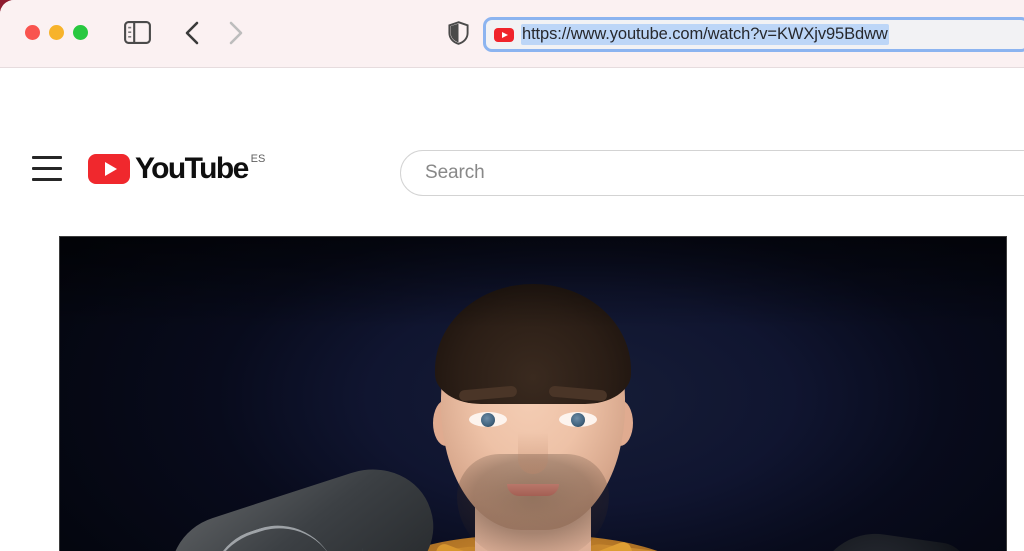 The height and width of the screenshot is (551, 1024). What do you see at coordinates (192, 168) in the screenshot?
I see `youtube-wordmark: YouTube` at bounding box center [192, 168].